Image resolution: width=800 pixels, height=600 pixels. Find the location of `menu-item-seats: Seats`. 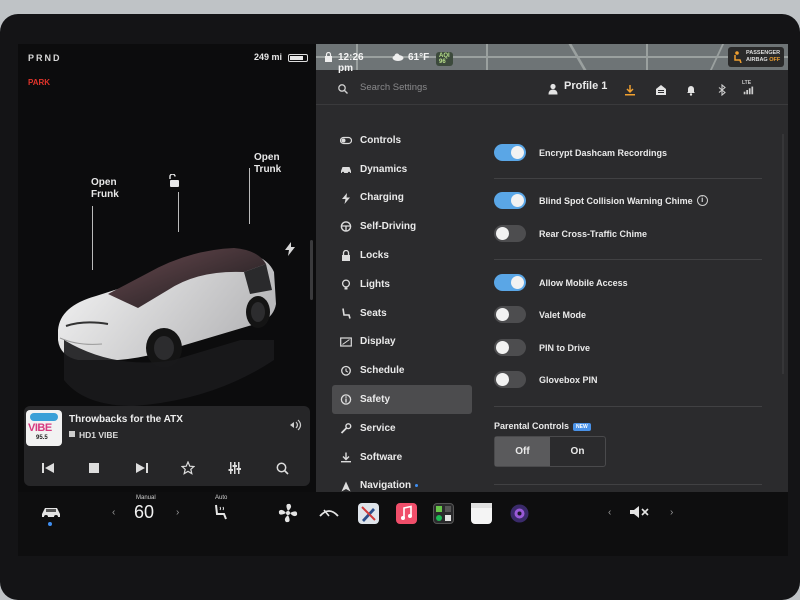

menu-item-seats: Seats is located at coordinates (402, 313).